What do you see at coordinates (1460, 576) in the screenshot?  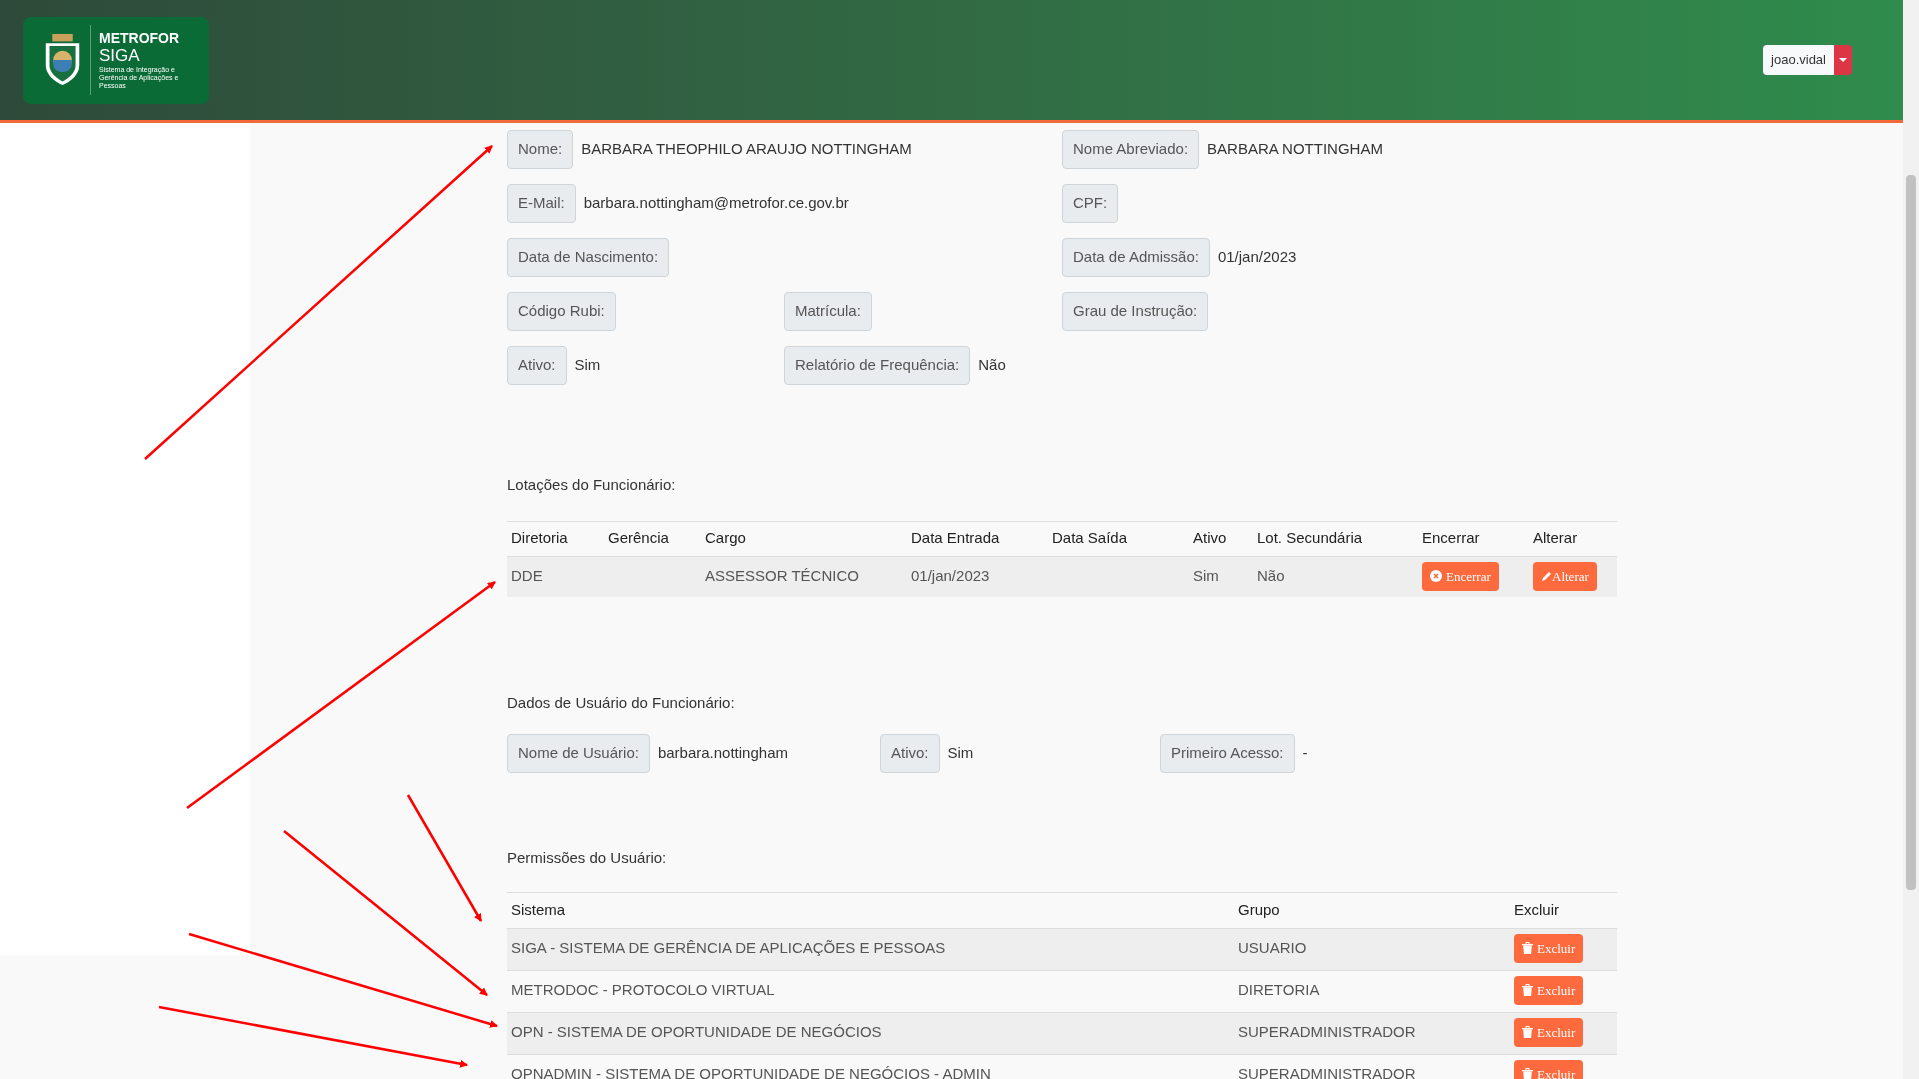 I see `end-button: Encerrar` at bounding box center [1460, 576].